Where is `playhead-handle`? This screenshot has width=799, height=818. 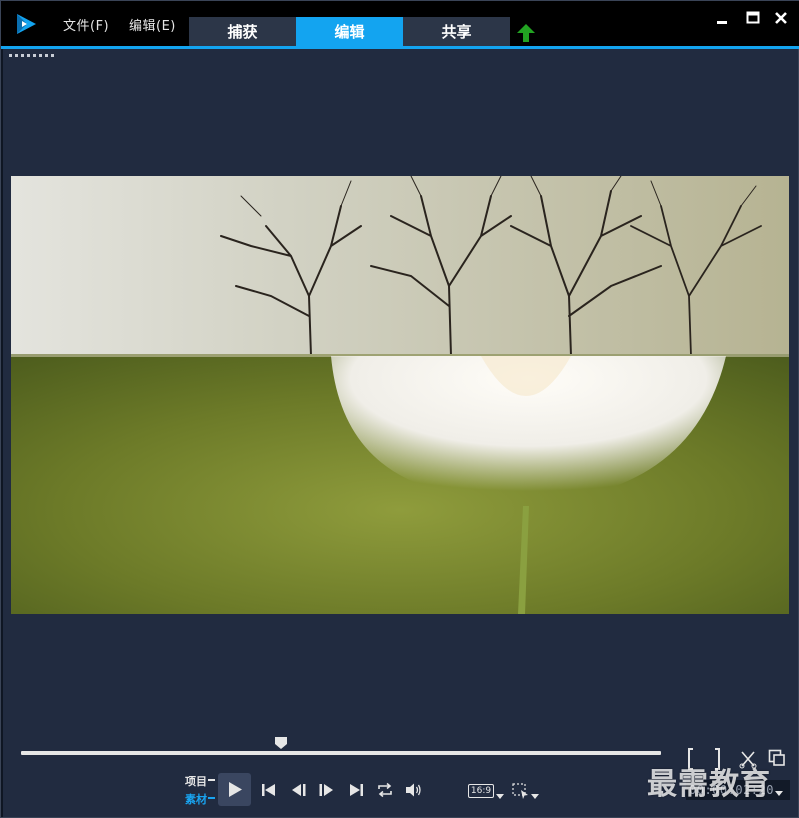 playhead-handle is located at coordinates (281, 743).